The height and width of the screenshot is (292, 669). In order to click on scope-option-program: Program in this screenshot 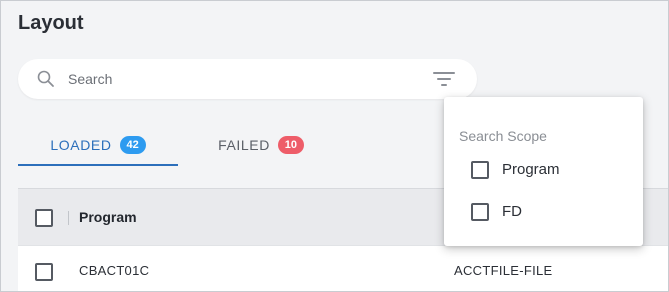, I will do `click(531, 170)`.